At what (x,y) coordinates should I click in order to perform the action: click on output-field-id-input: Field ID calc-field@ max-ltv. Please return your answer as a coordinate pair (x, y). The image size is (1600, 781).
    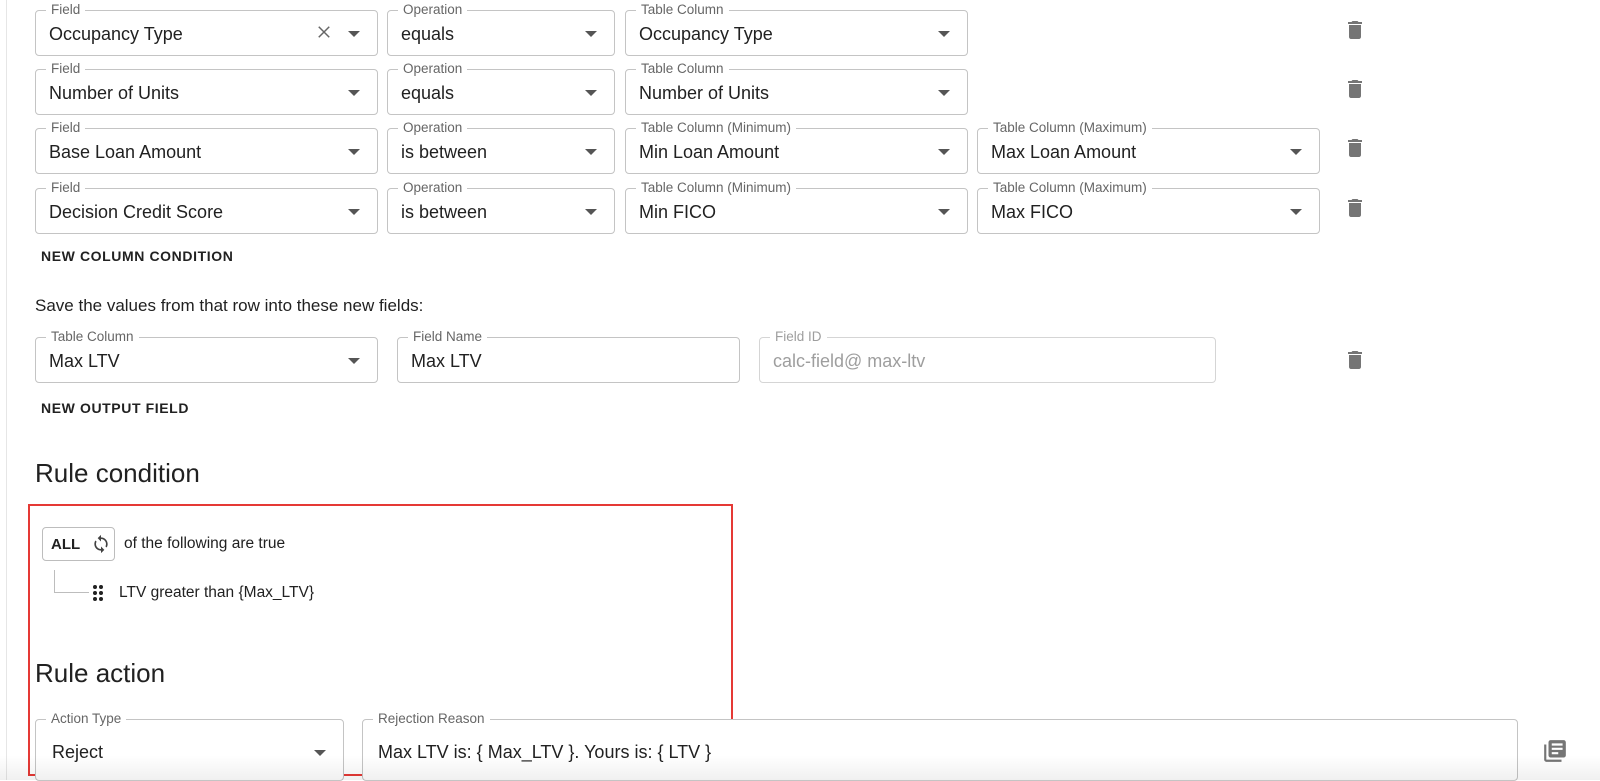
    Looking at the image, I should click on (987, 356).